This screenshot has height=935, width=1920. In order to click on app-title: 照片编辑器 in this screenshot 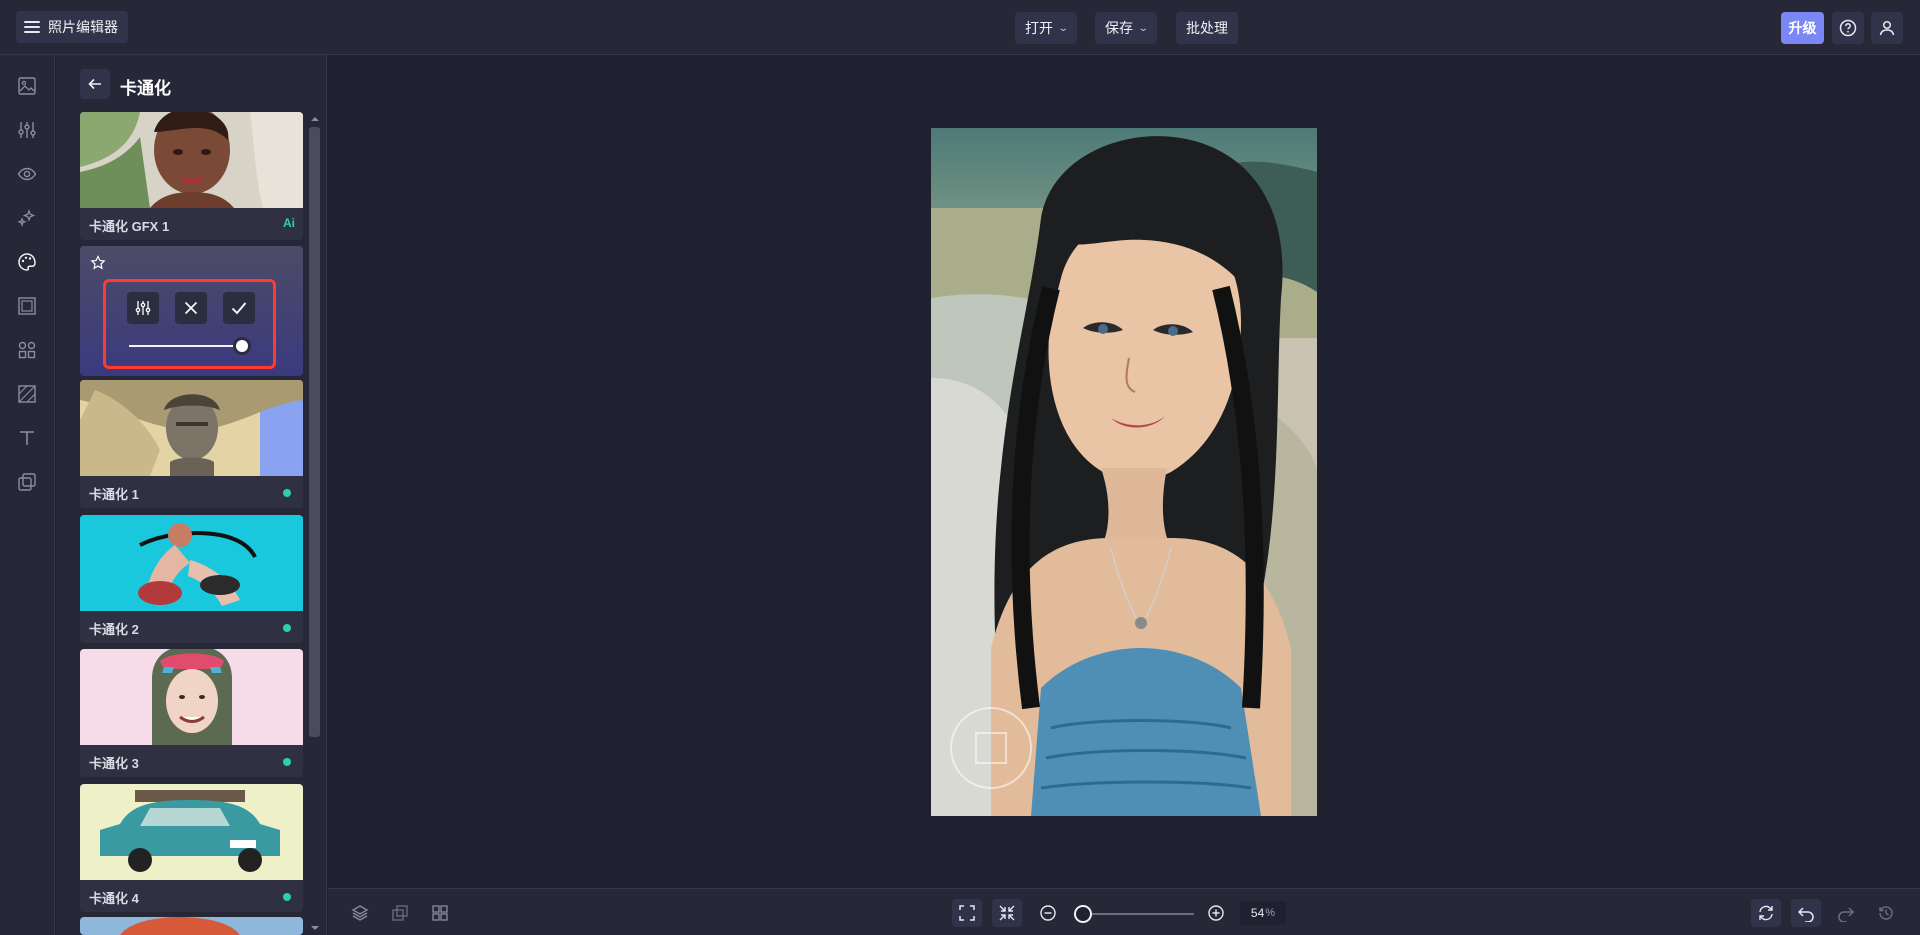, I will do `click(83, 27)`.